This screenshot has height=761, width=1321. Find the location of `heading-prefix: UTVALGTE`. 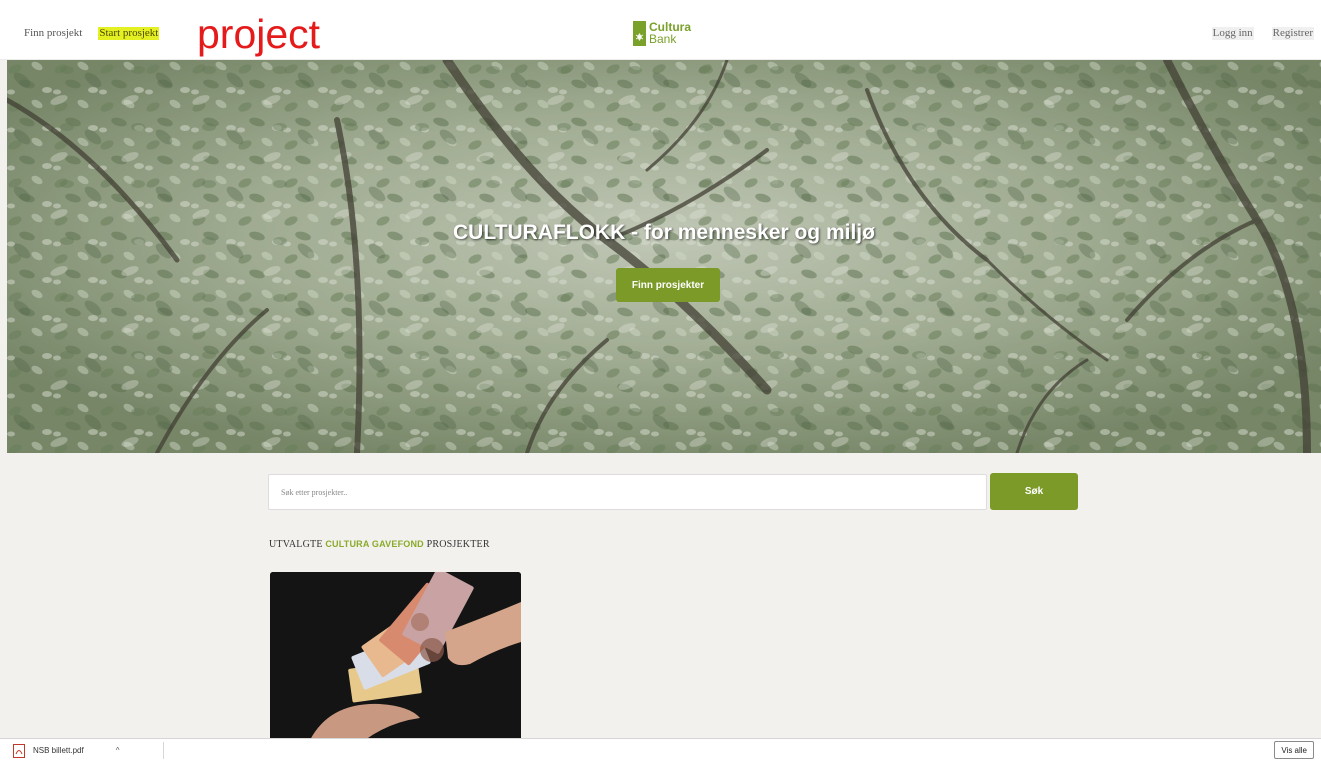

heading-prefix: UTVALGTE is located at coordinates (297, 544).